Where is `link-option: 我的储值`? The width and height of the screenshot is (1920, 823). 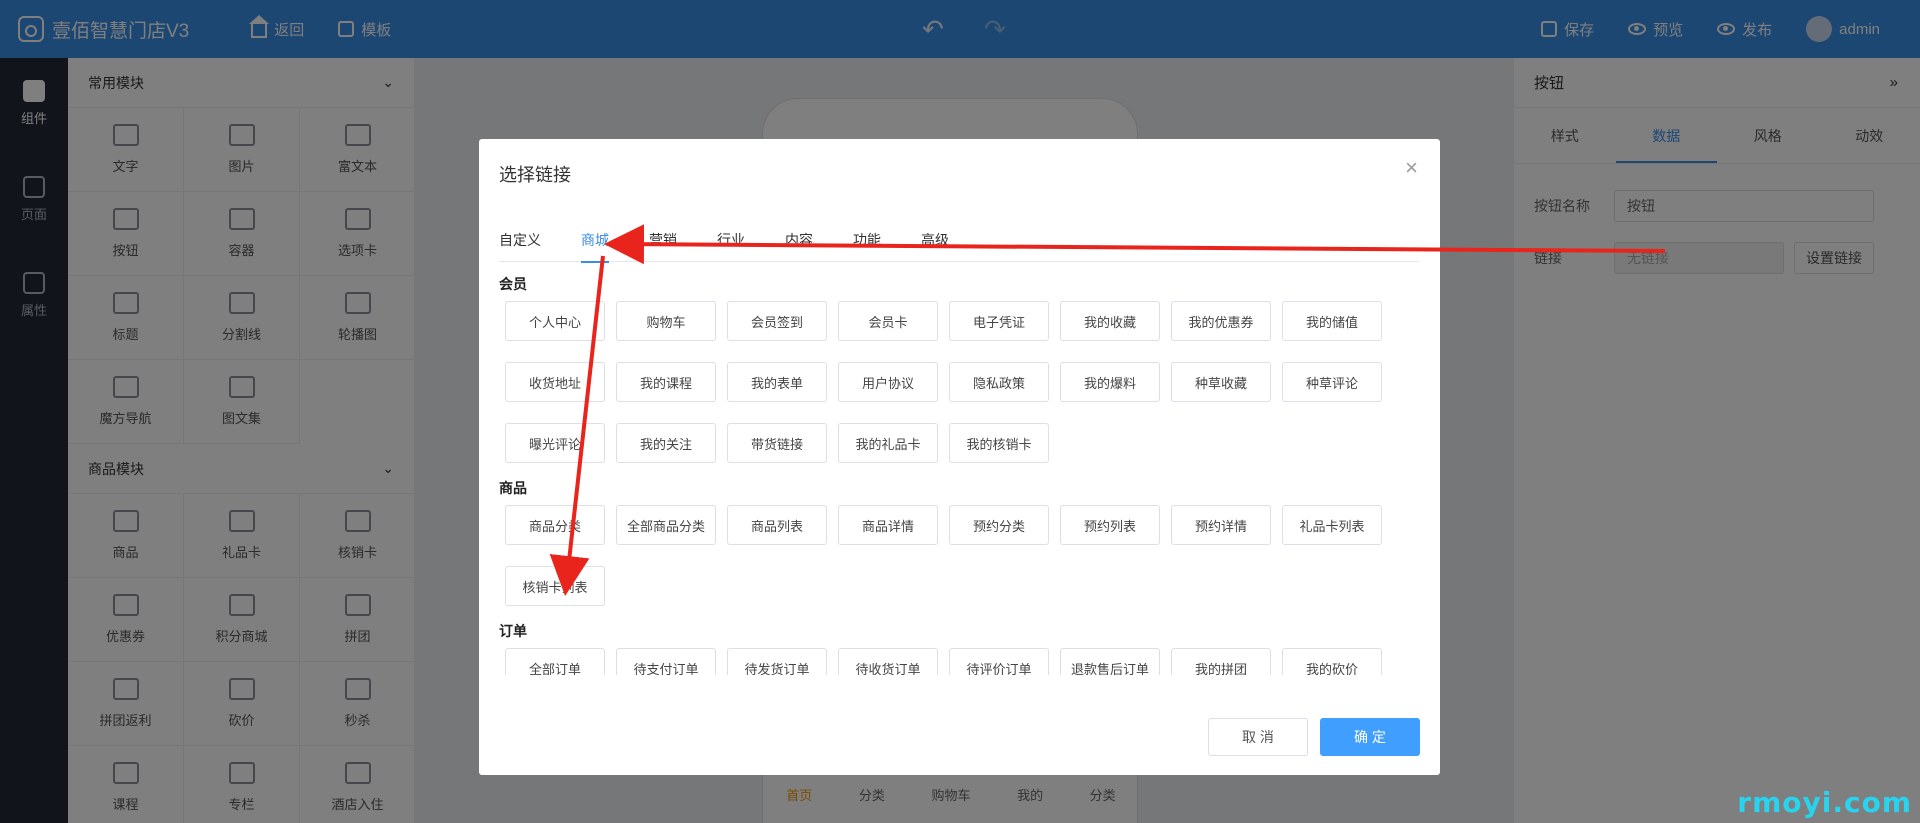 link-option: 我的储值 is located at coordinates (1332, 321).